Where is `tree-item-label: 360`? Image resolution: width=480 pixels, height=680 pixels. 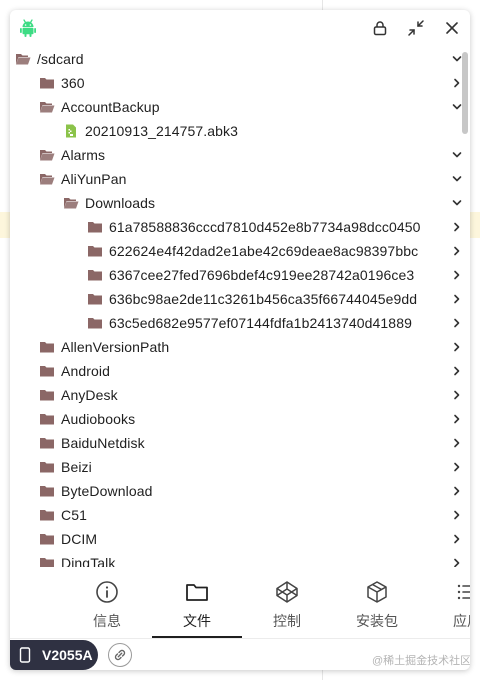
tree-item-label: 360 is located at coordinates (73, 83).